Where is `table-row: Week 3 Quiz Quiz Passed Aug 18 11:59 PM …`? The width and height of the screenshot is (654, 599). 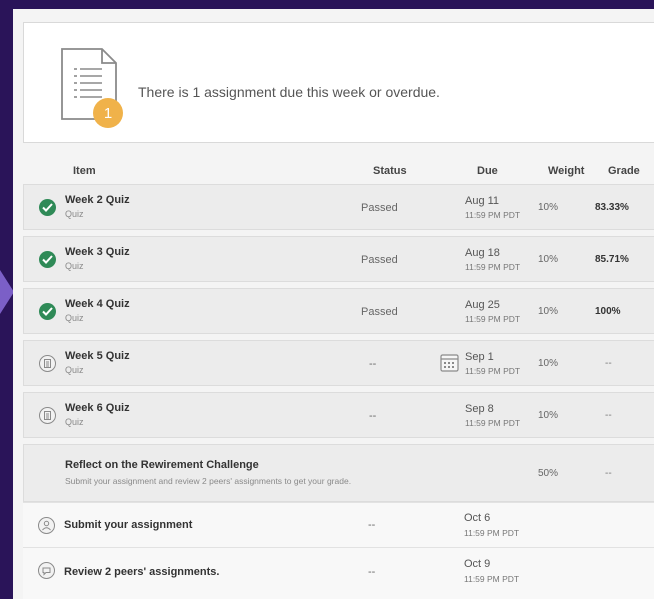
table-row: Week 3 Quiz Quiz Passed Aug 18 11:59 PM … is located at coordinates (338, 259).